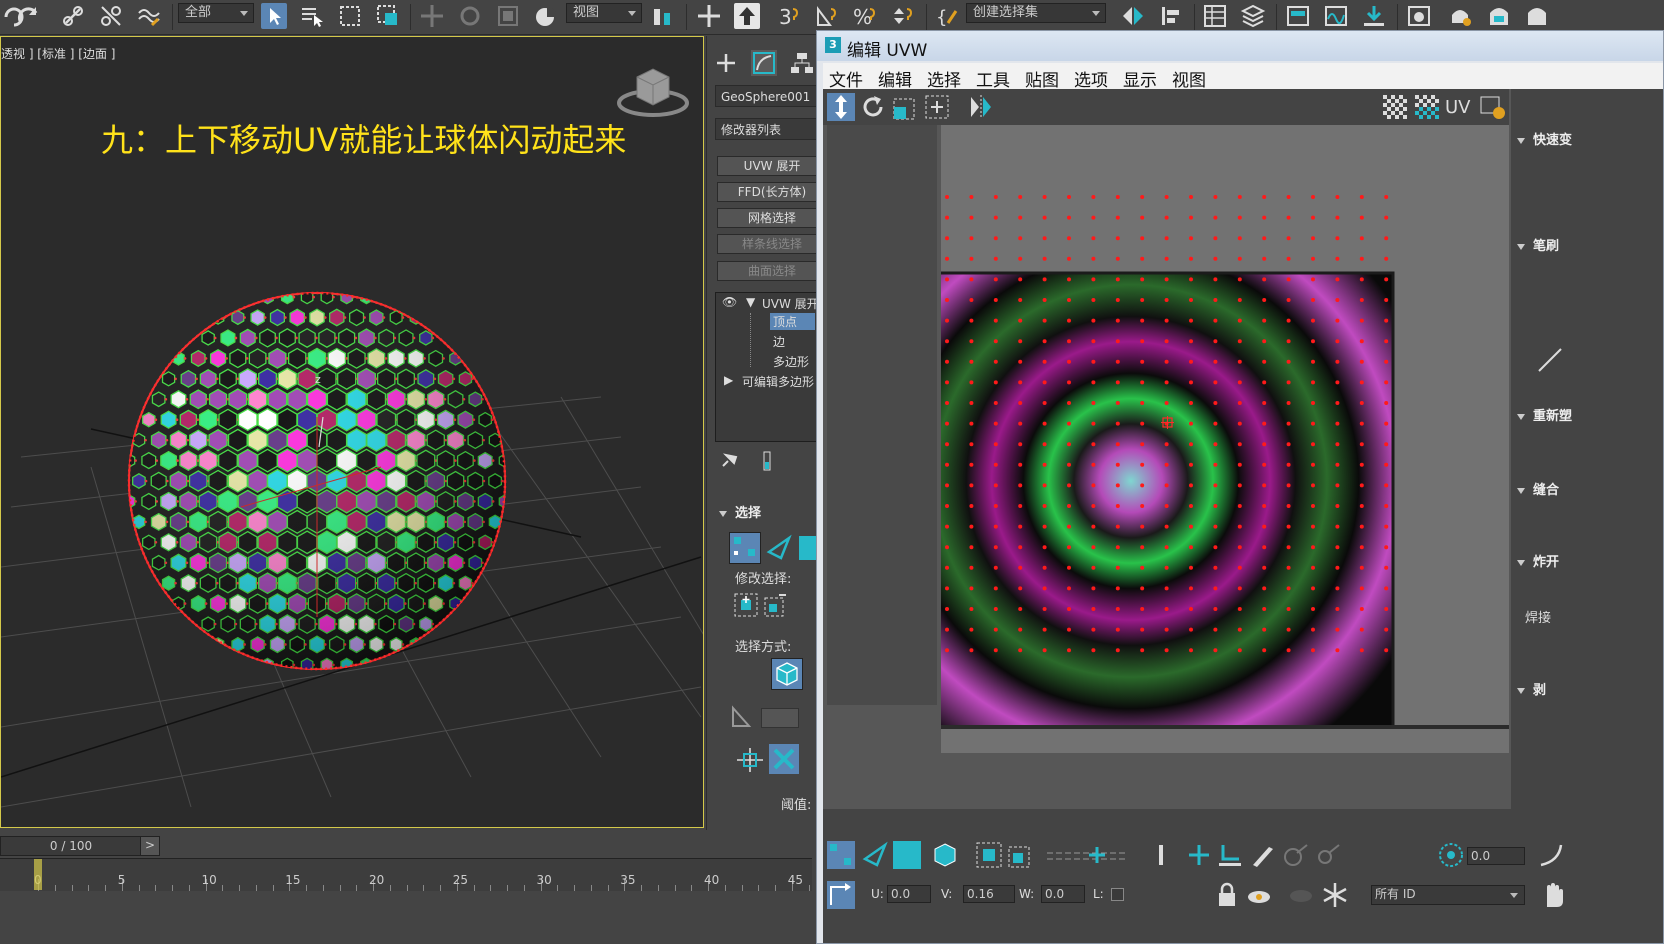 The width and height of the screenshot is (1664, 944). I want to click on menu-edit: 编辑, so click(895, 78).